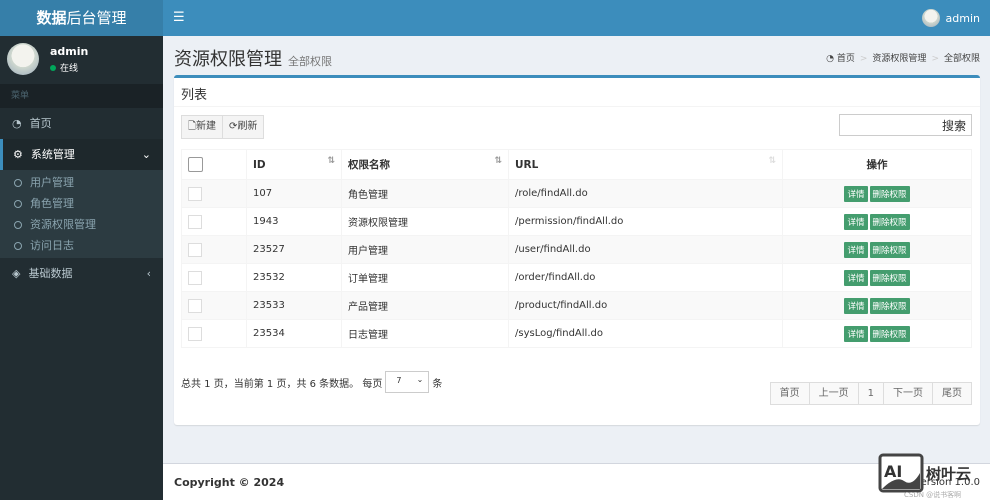 Image resolution: width=990 pixels, height=500 pixels. What do you see at coordinates (833, 393) in the screenshot?
I see `prev-page-button: 上一页` at bounding box center [833, 393].